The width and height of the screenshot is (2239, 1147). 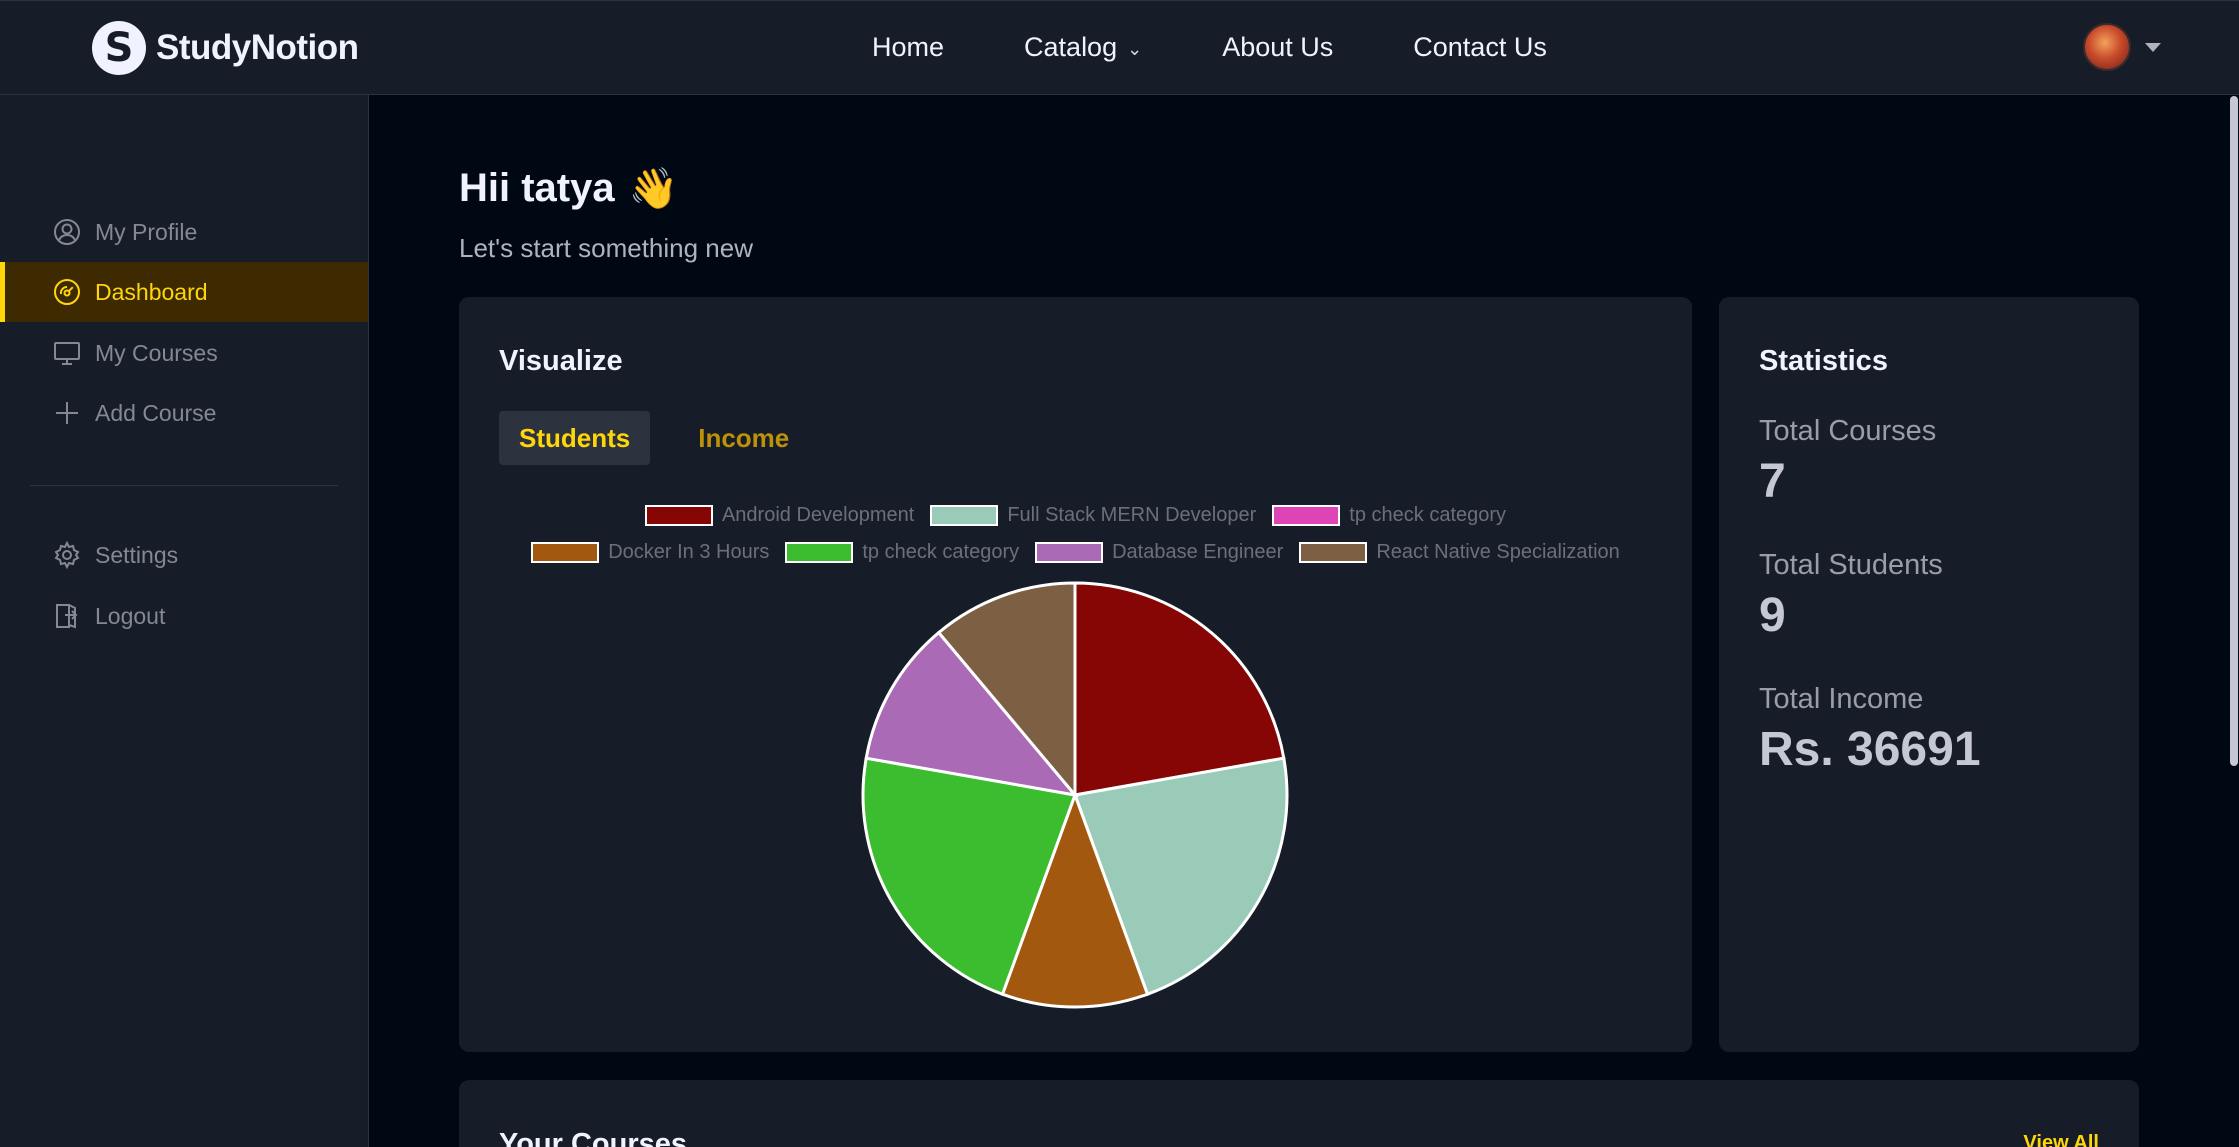 I want to click on legend-item: Database Engineer, so click(x=1159, y=552).